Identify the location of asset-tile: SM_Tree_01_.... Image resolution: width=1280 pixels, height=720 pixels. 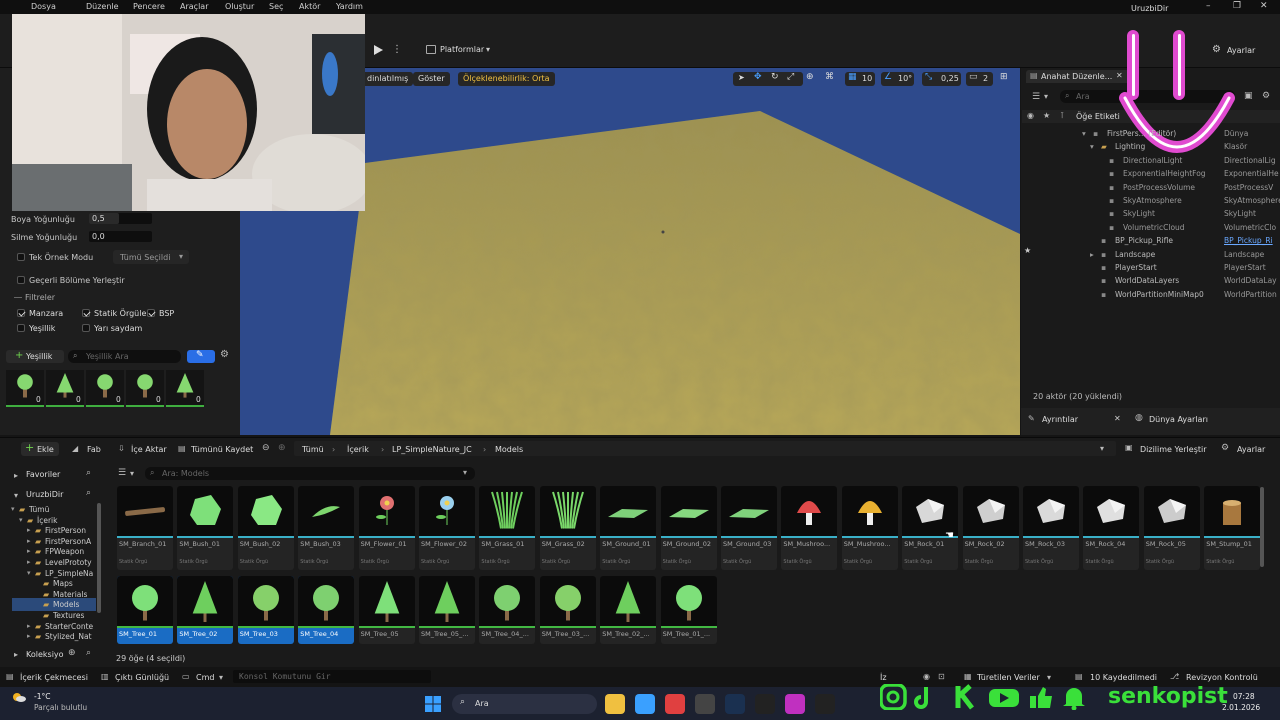
(688, 610).